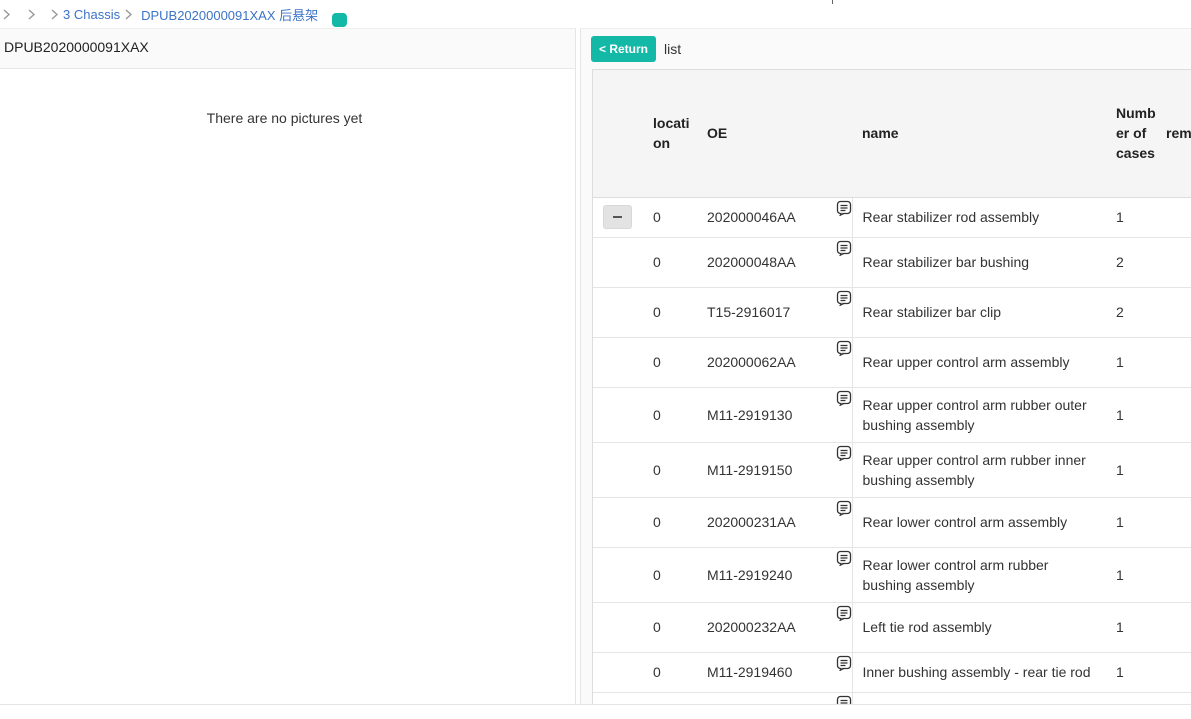 Image resolution: width=1191 pixels, height=719 pixels. What do you see at coordinates (979, 627) in the screenshot?
I see `name-cell: Left tie rod assembly` at bounding box center [979, 627].